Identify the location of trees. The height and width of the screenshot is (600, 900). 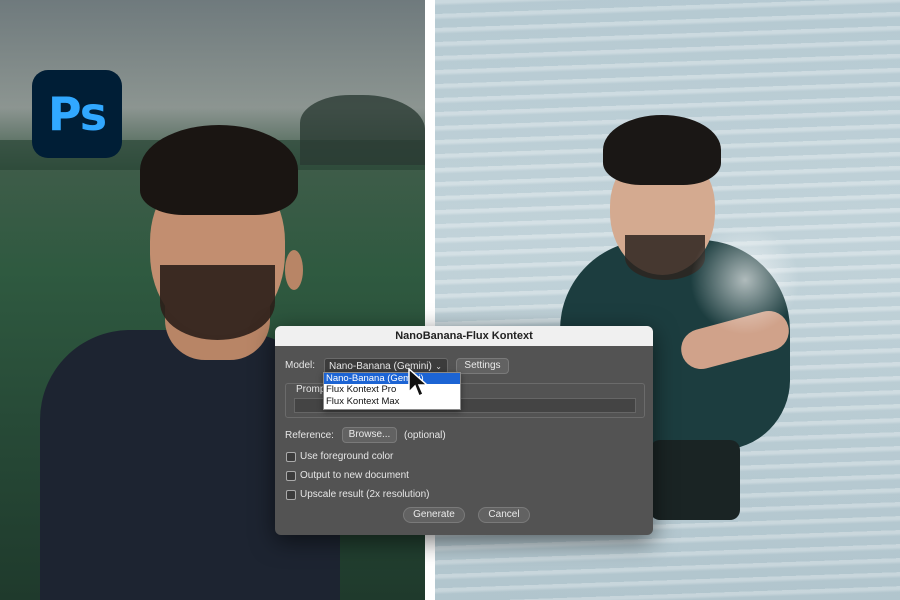
(362, 130).